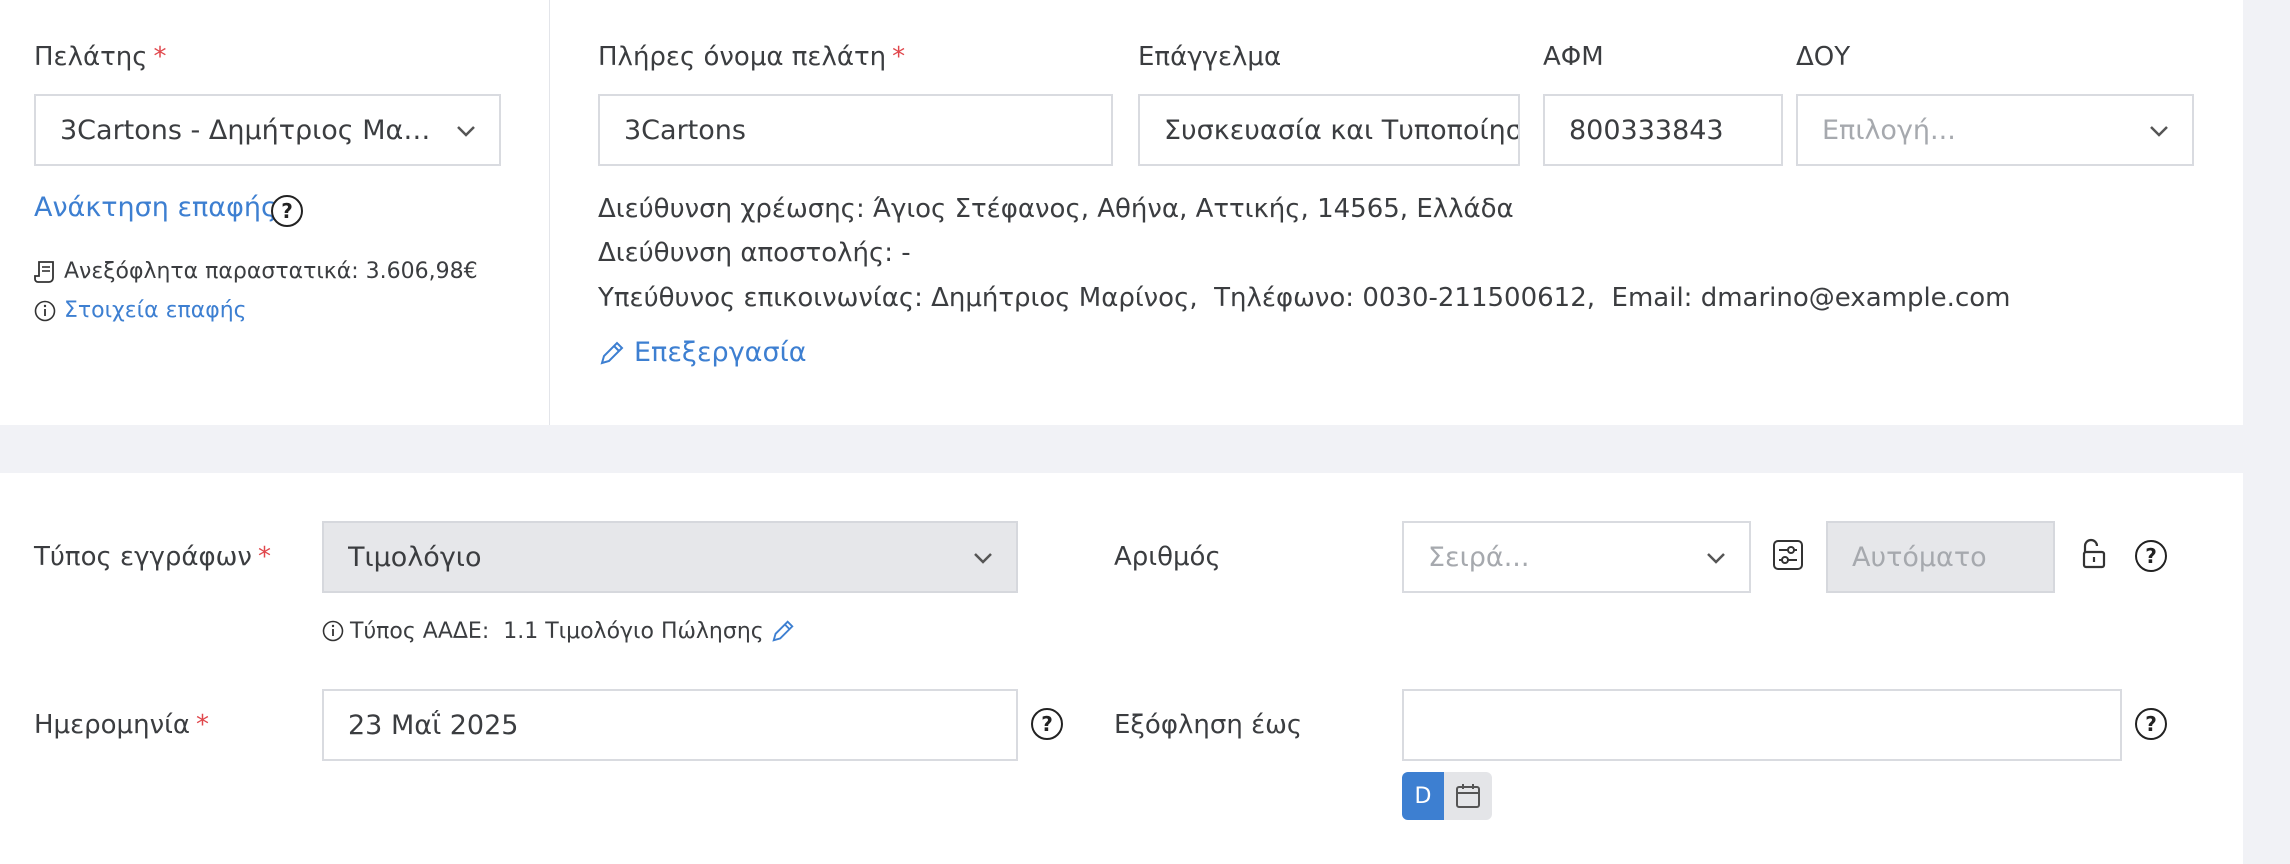 Image resolution: width=2290 pixels, height=864 pixels. I want to click on calendar-icon, so click(1468, 796).